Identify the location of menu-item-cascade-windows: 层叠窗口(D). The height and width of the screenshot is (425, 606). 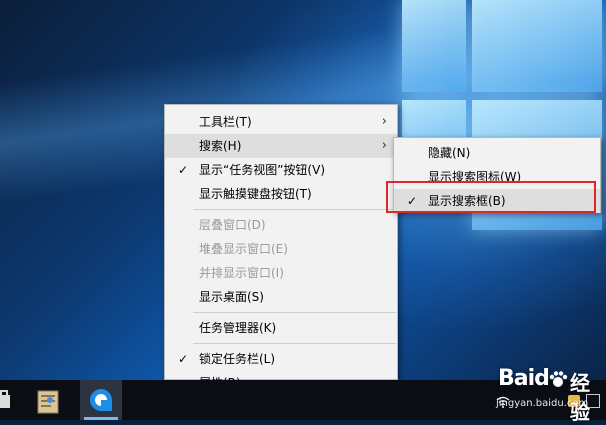
(281, 225).